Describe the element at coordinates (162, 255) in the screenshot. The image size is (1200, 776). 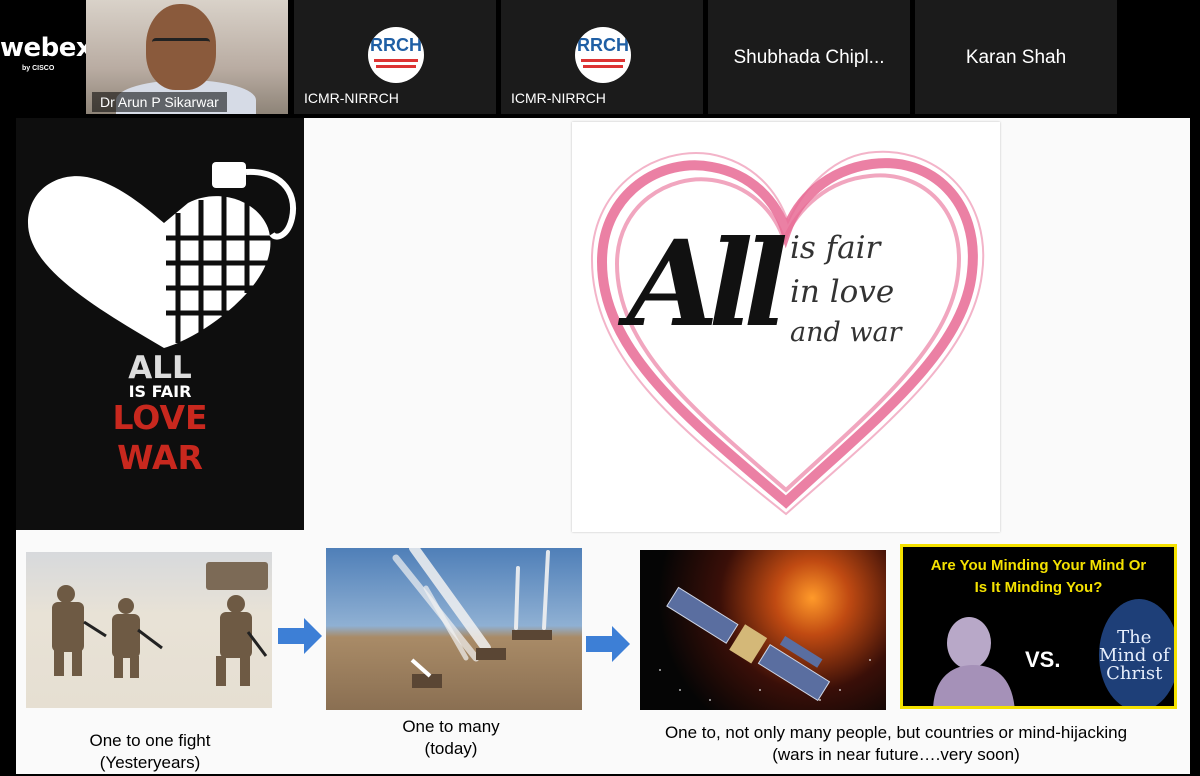
I see `heart-grenade-icon` at that location.